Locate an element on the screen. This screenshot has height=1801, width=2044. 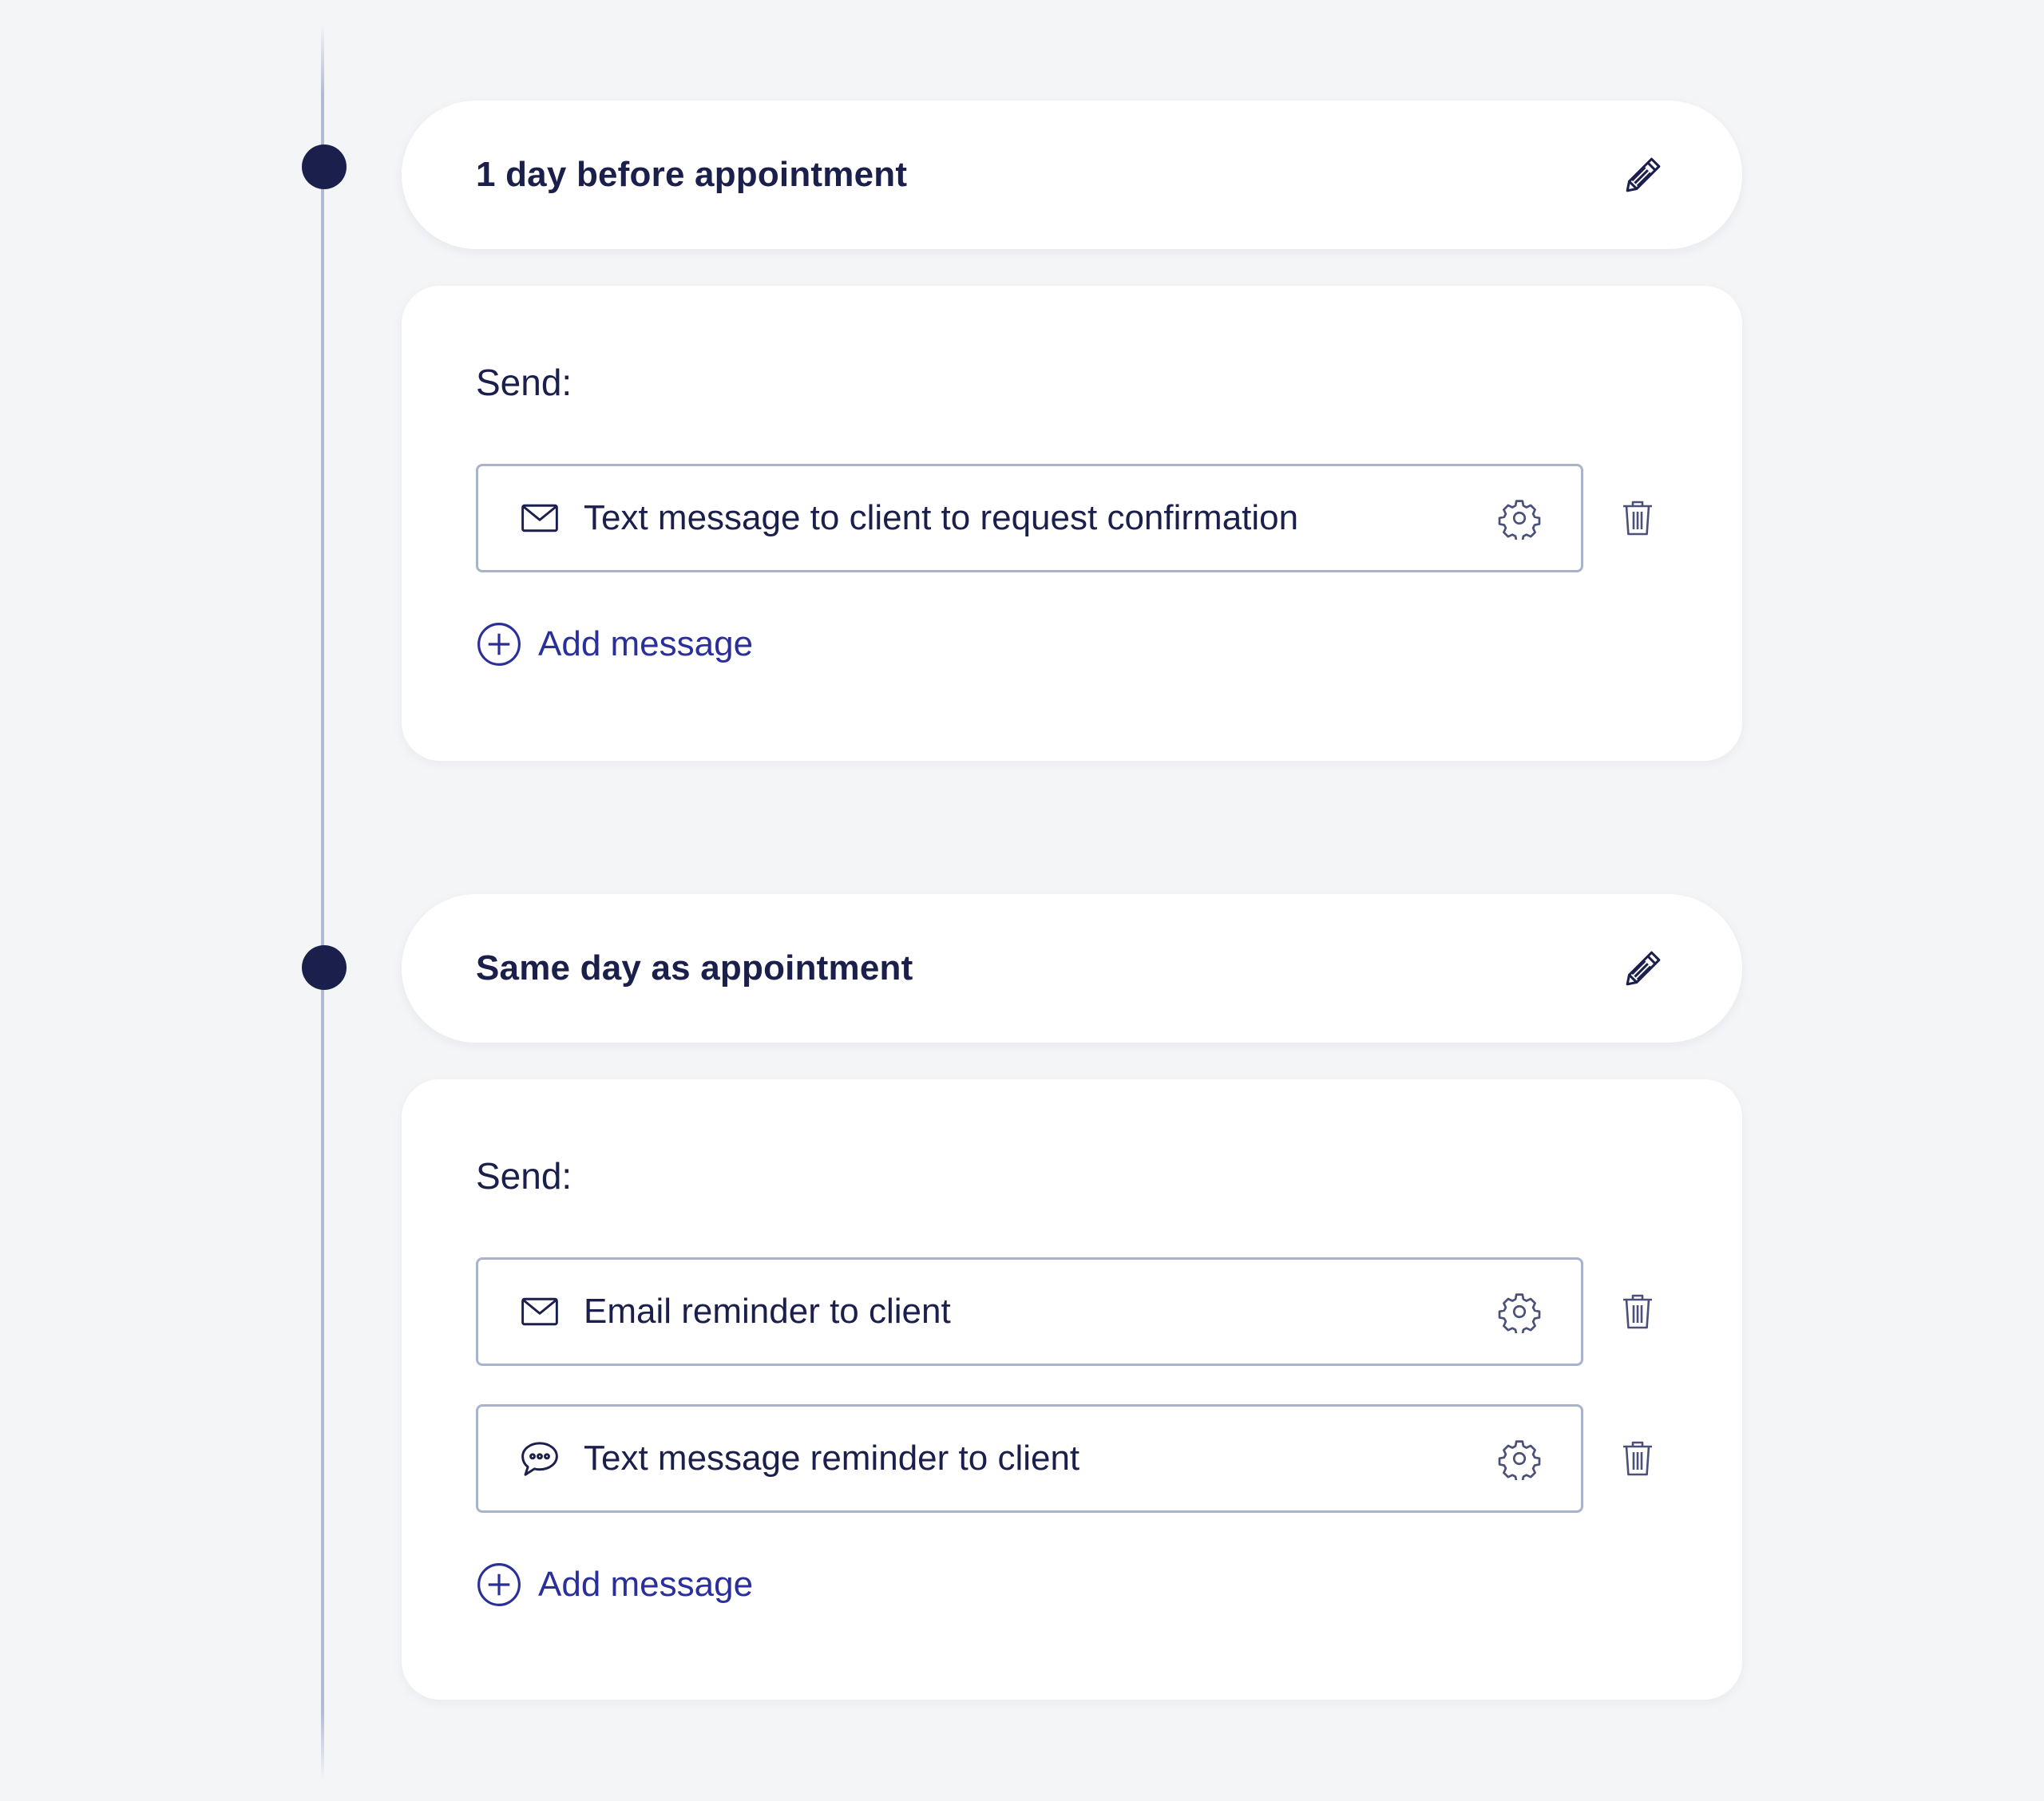
chat-bubble-icon is located at coordinates (539, 1459).